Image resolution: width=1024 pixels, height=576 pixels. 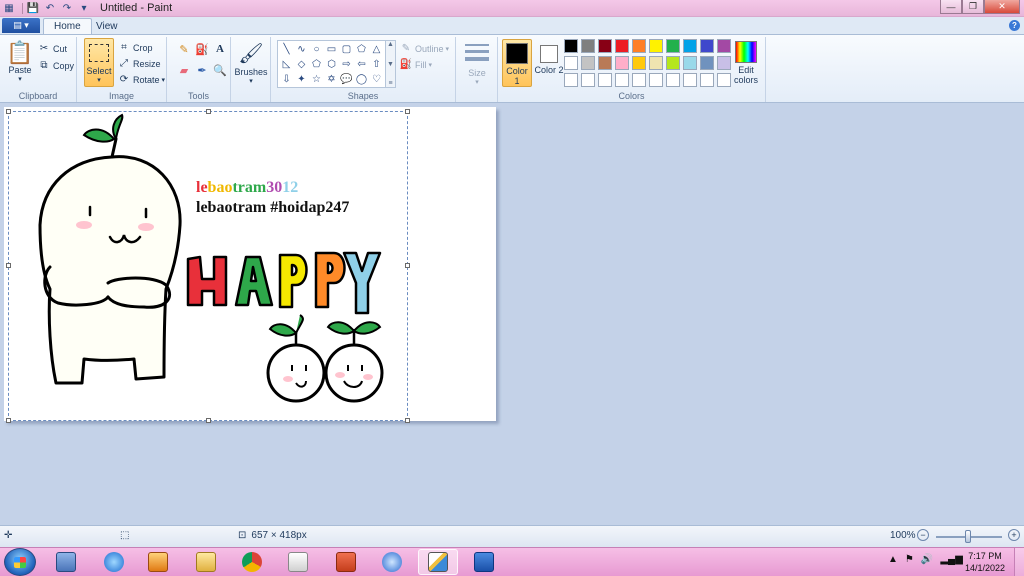 What do you see at coordinates (1014, 25) in the screenshot?
I see `help-icon: ?` at bounding box center [1014, 25].